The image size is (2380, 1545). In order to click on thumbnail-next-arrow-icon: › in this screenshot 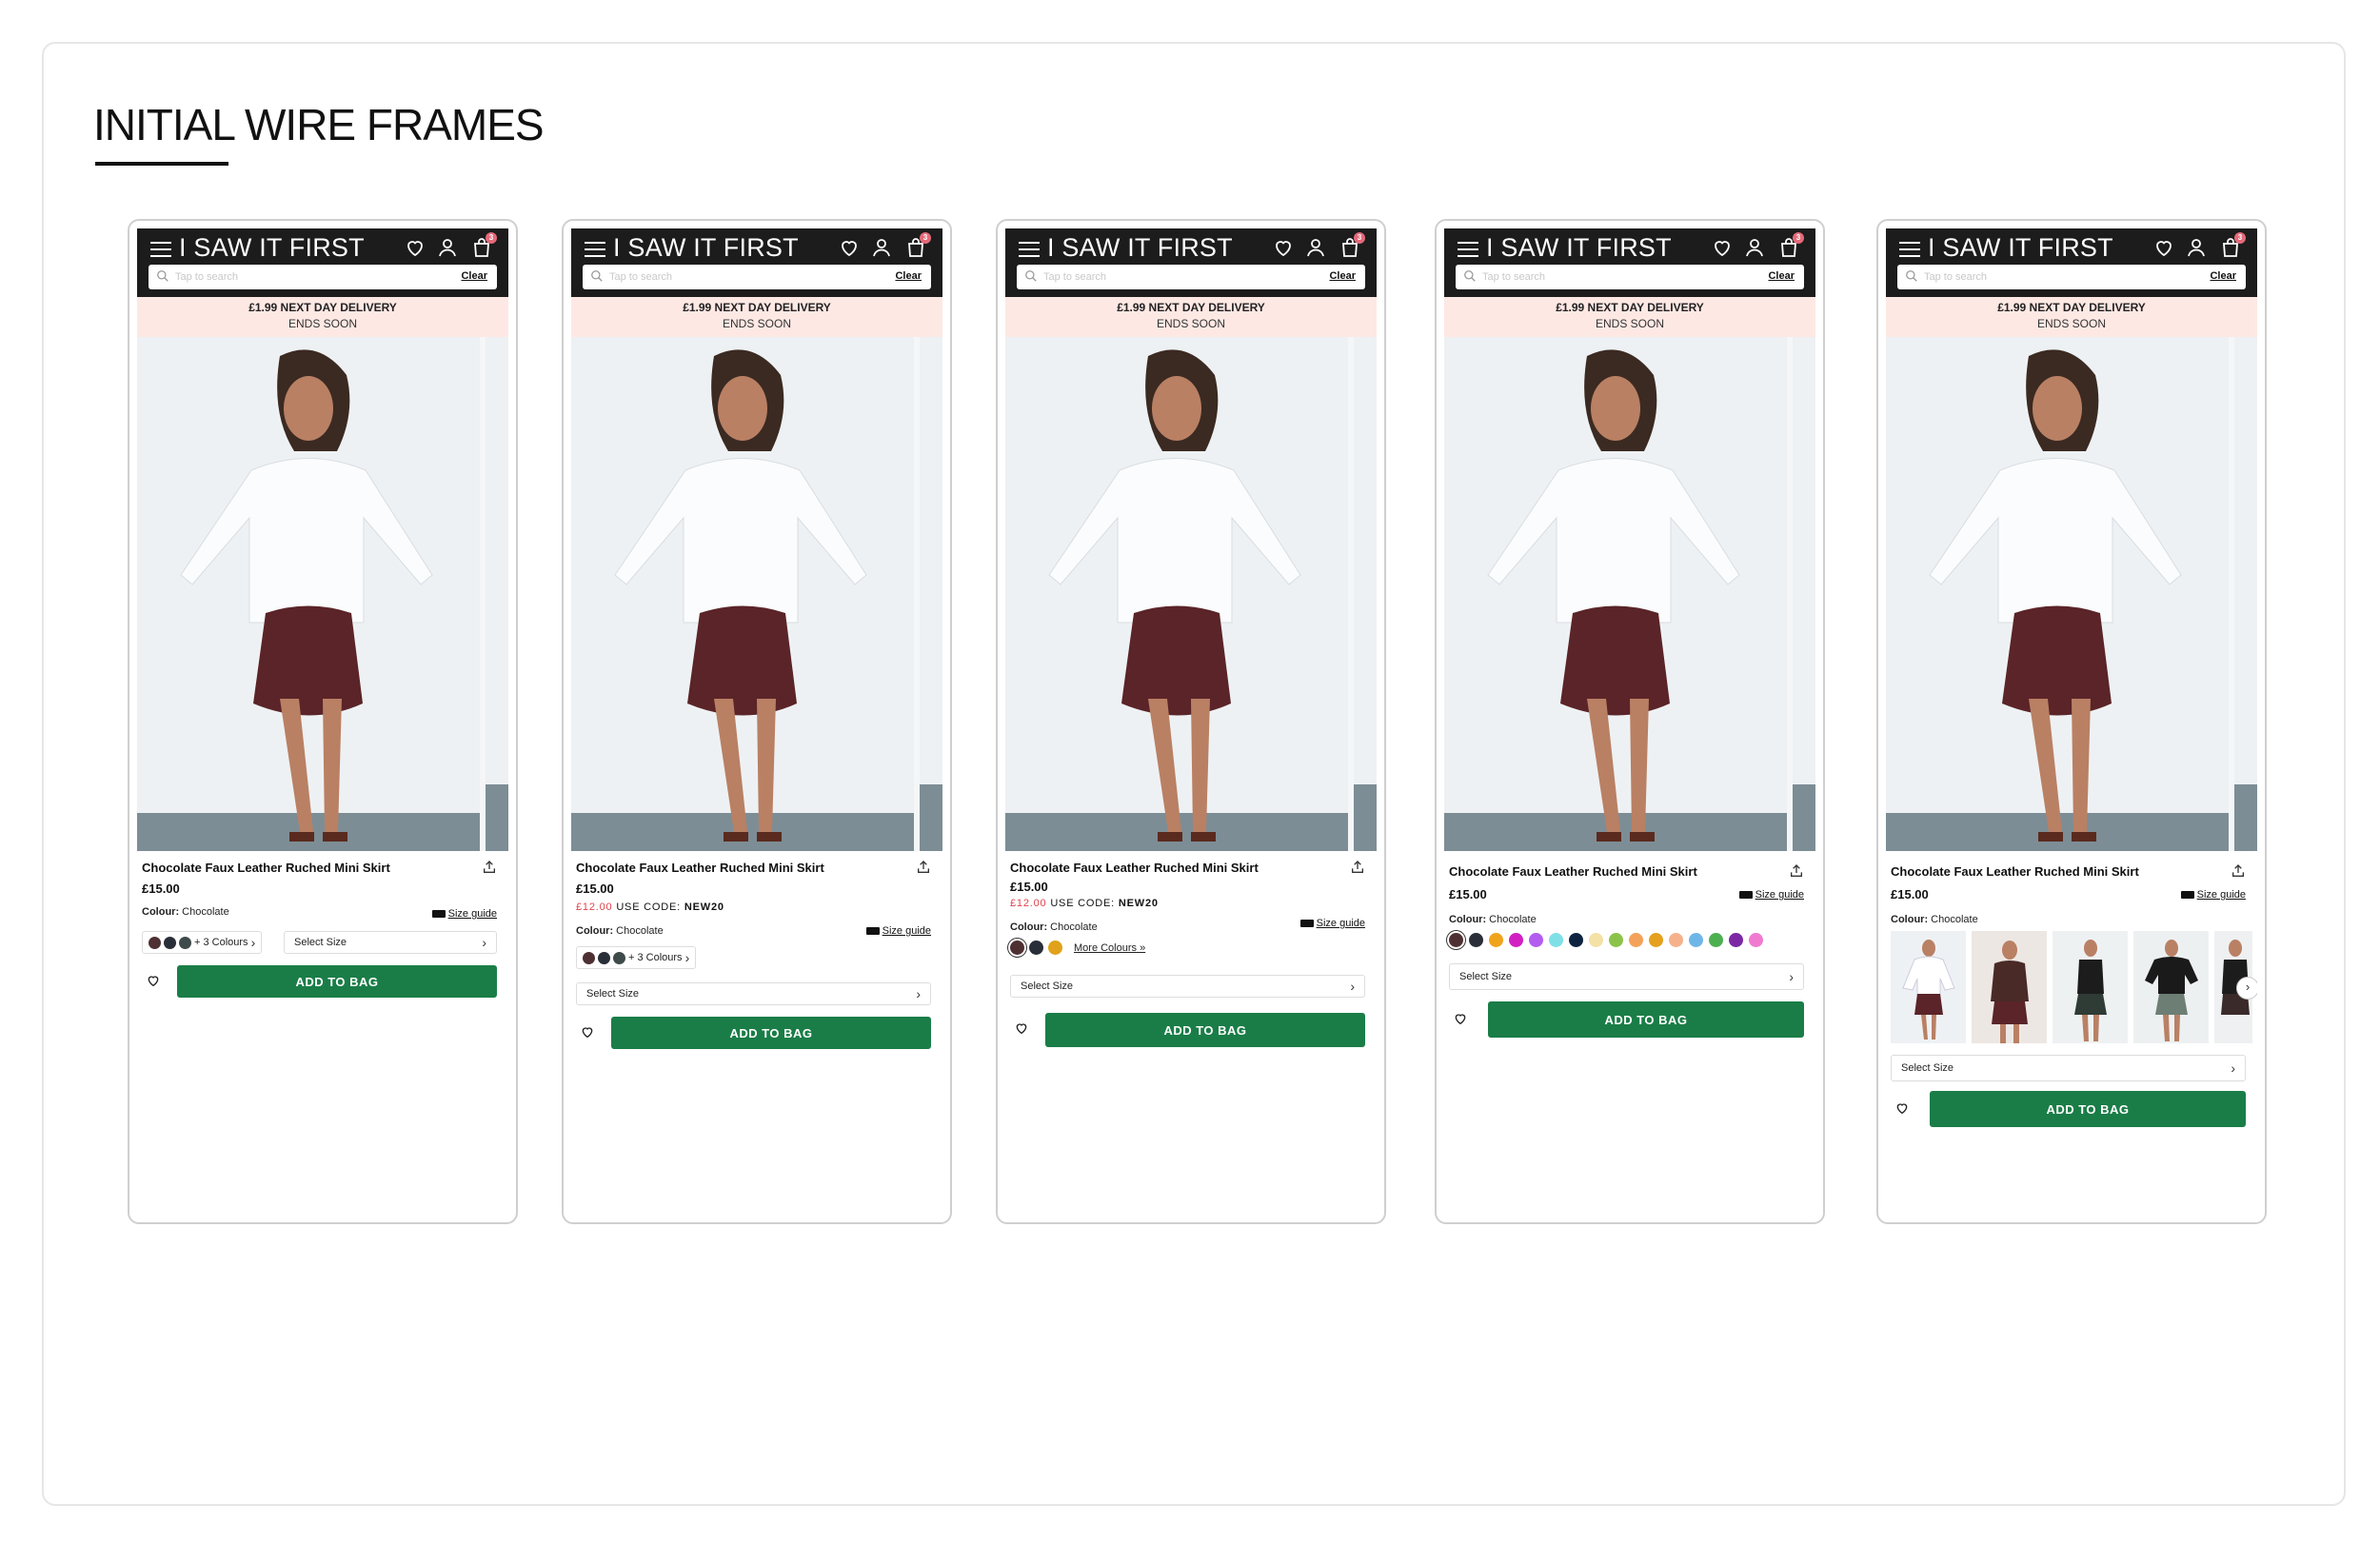, I will do `click(2246, 988)`.